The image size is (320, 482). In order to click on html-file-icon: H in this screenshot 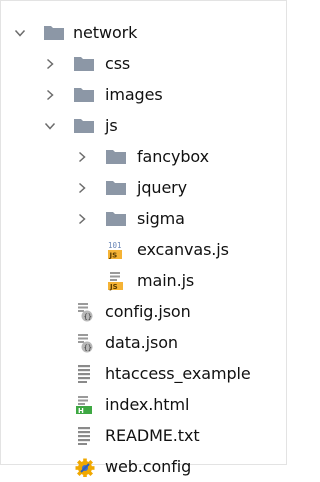, I will do `click(86, 405)`.